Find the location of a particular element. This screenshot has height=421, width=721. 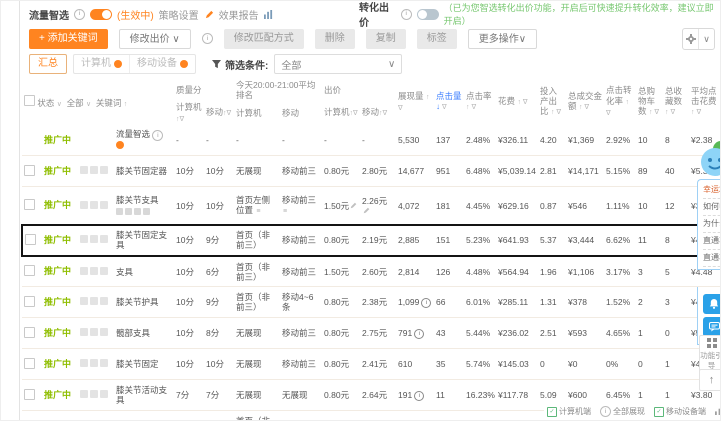

subheader-bid-mobile: 移动↑∇ is located at coordinates (378, 113).